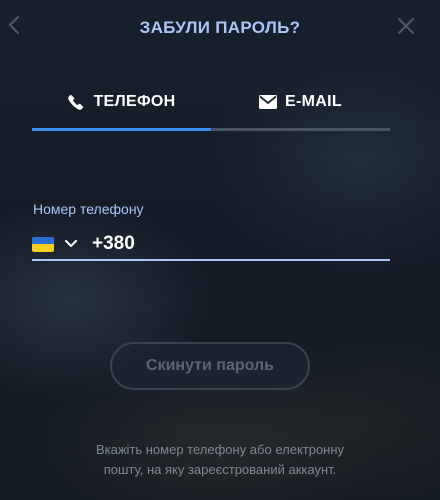 The width and height of the screenshot is (440, 500). Describe the element at coordinates (88, 209) in the screenshot. I see `phone-field-label: Номер телефону` at that location.